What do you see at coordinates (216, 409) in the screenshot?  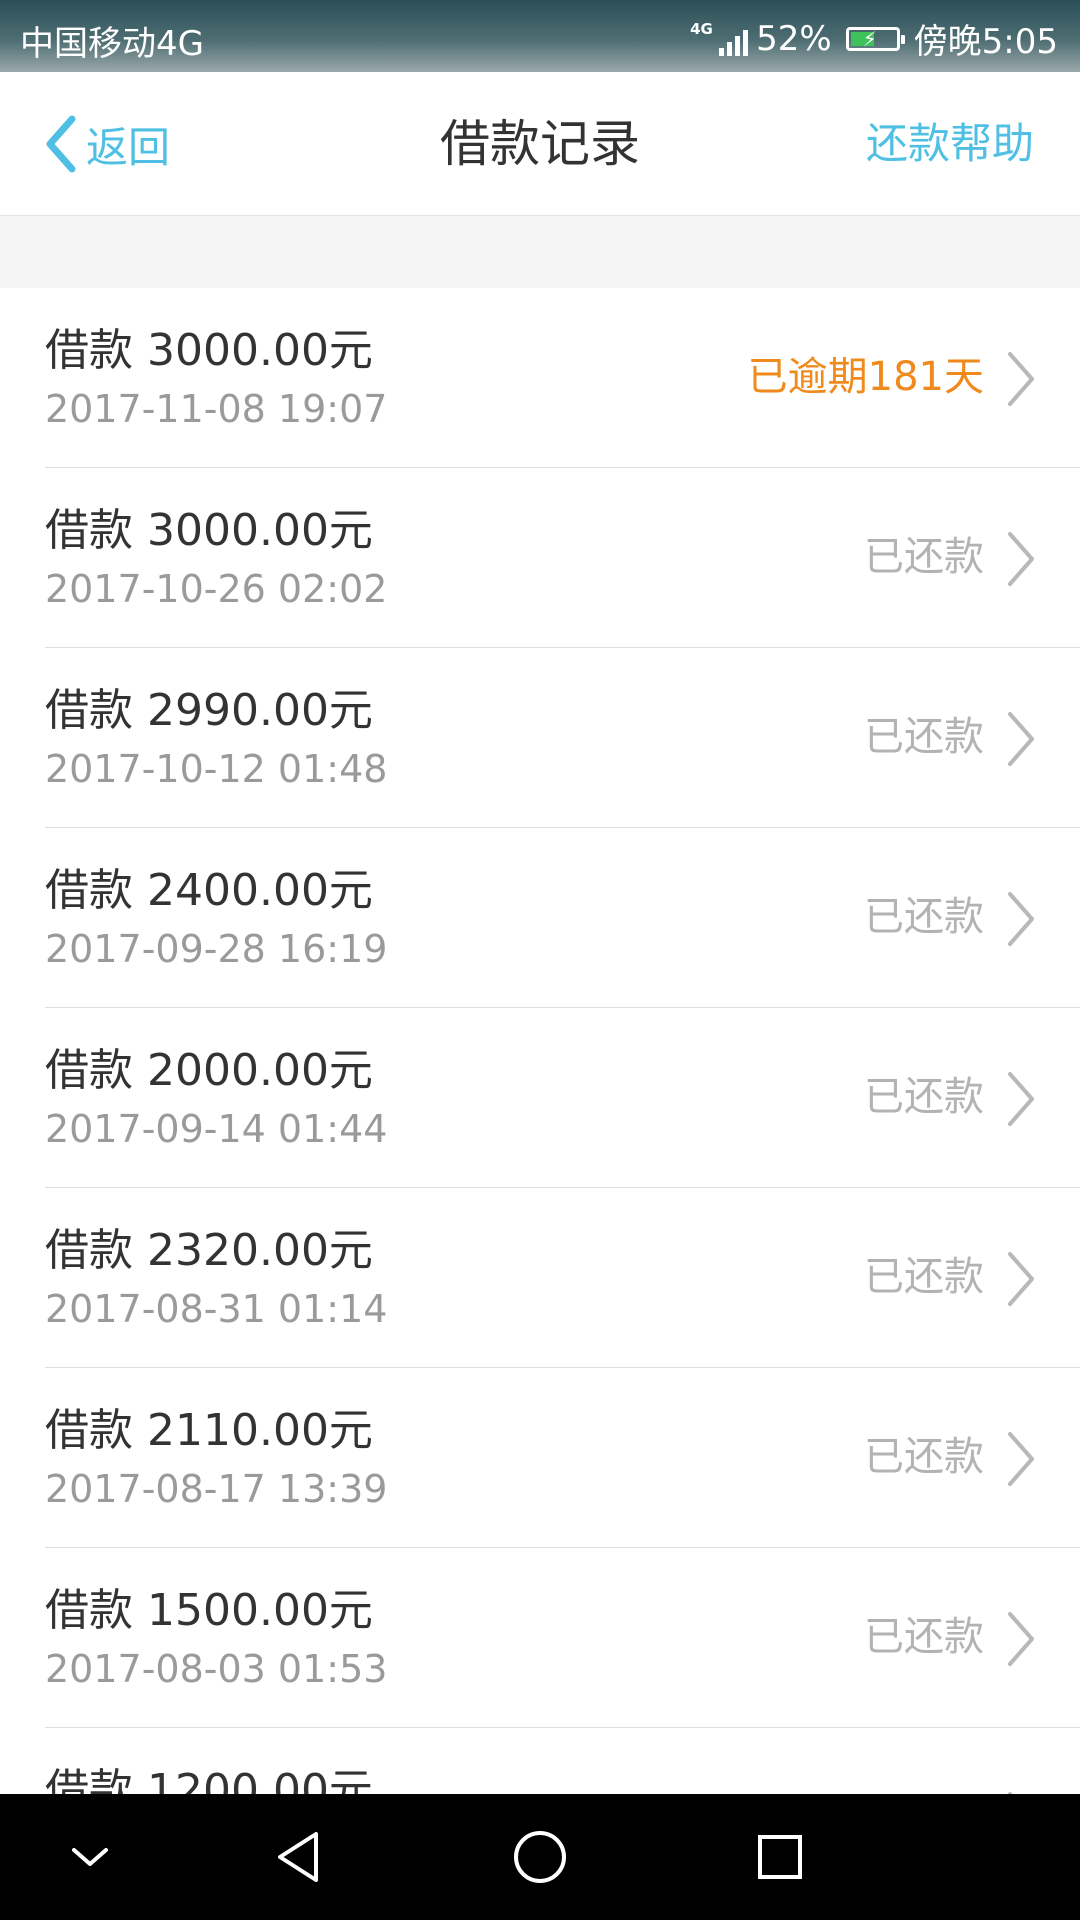 I see `loan-date: 2017-11-08 19:07` at bounding box center [216, 409].